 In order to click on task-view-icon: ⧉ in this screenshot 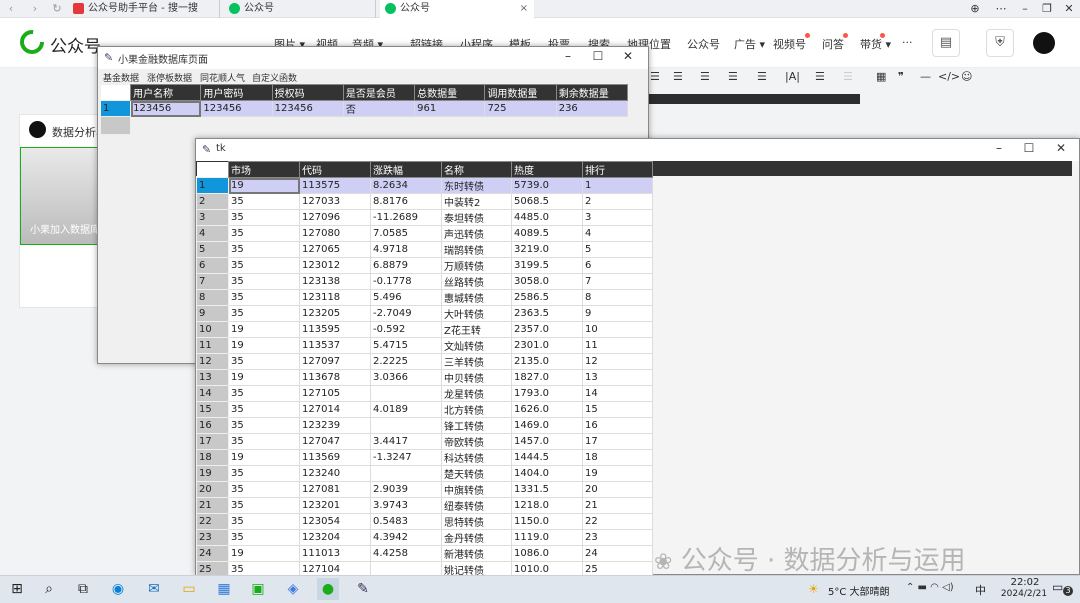, I will do `click(83, 589)`.